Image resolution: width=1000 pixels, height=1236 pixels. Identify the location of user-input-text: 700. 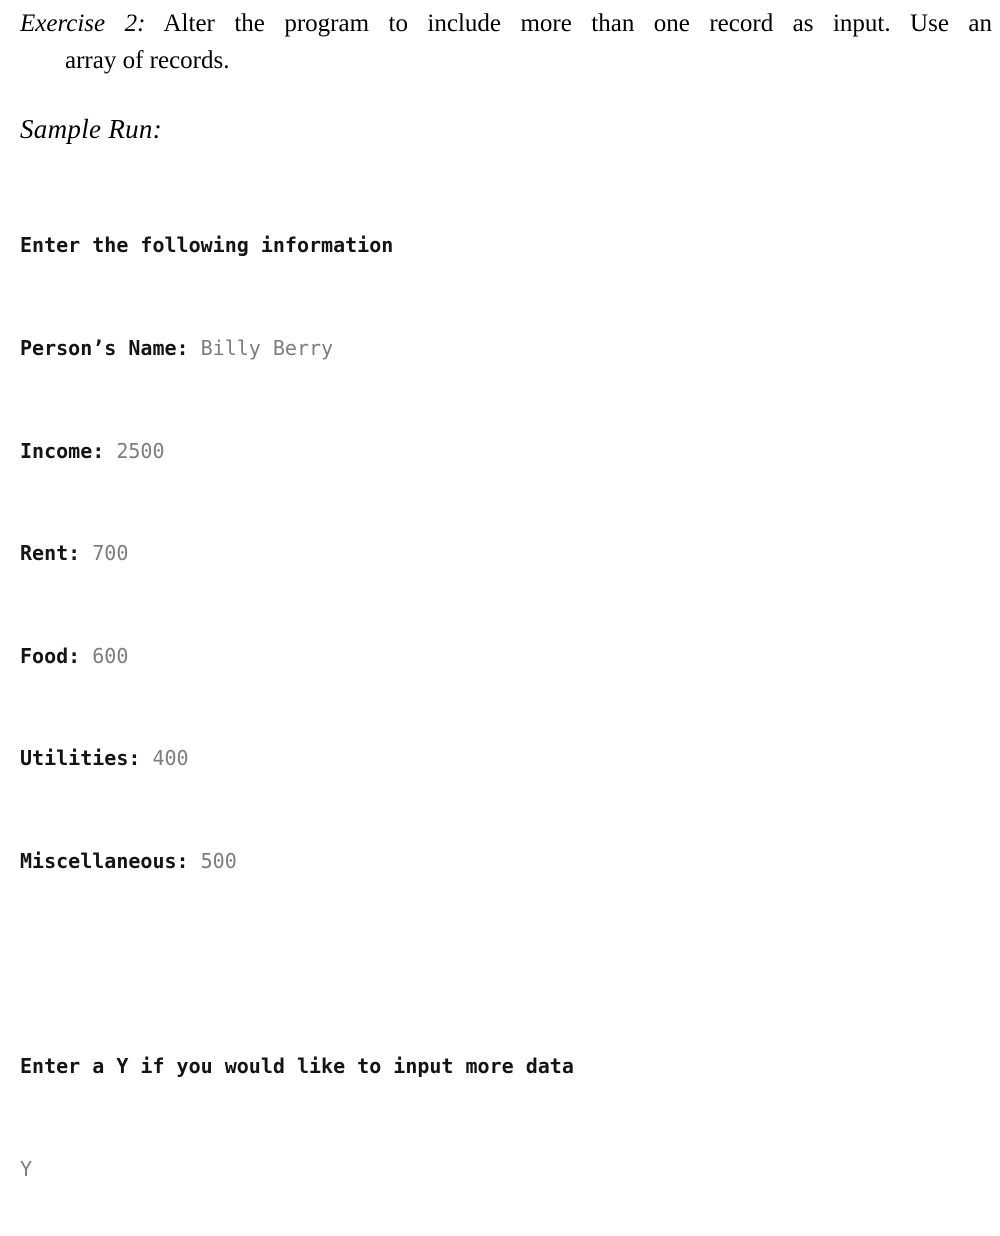
(110, 553).